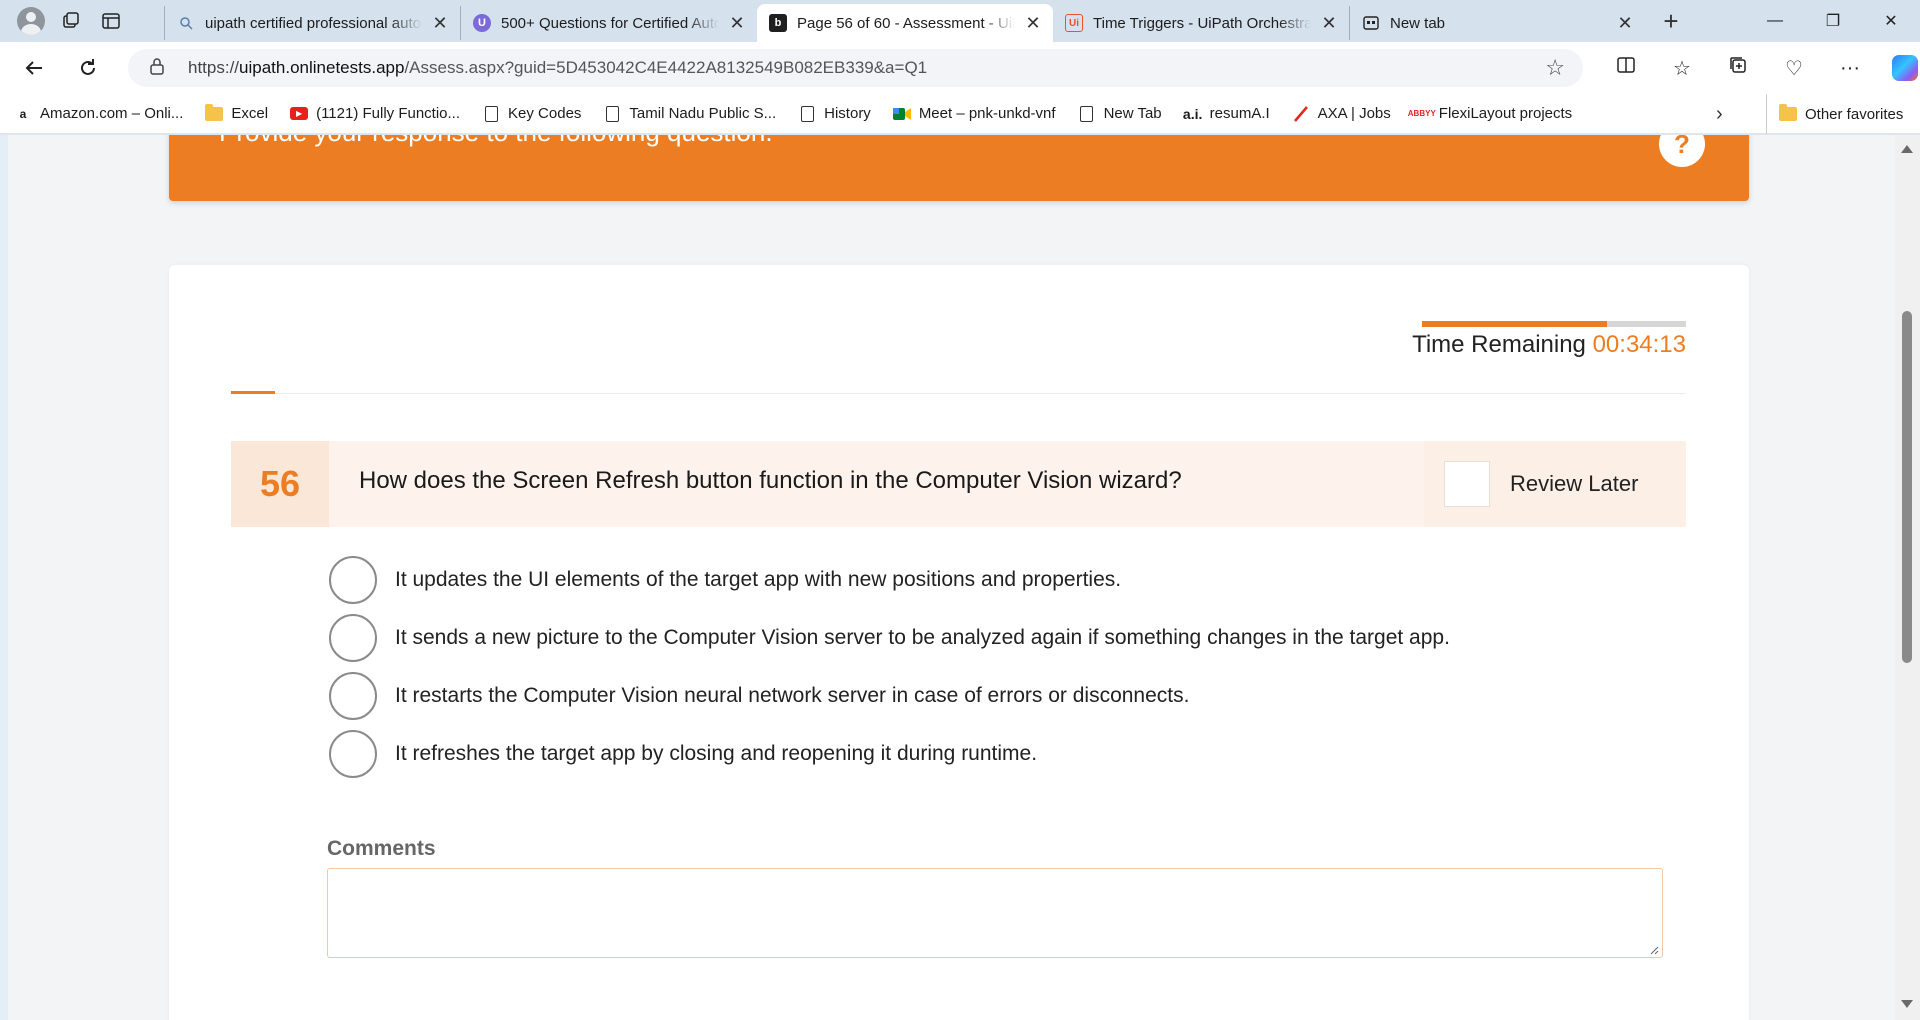 The image size is (1920, 1020). What do you see at coordinates (1850, 68) in the screenshot?
I see `more-menu-icon: ···` at bounding box center [1850, 68].